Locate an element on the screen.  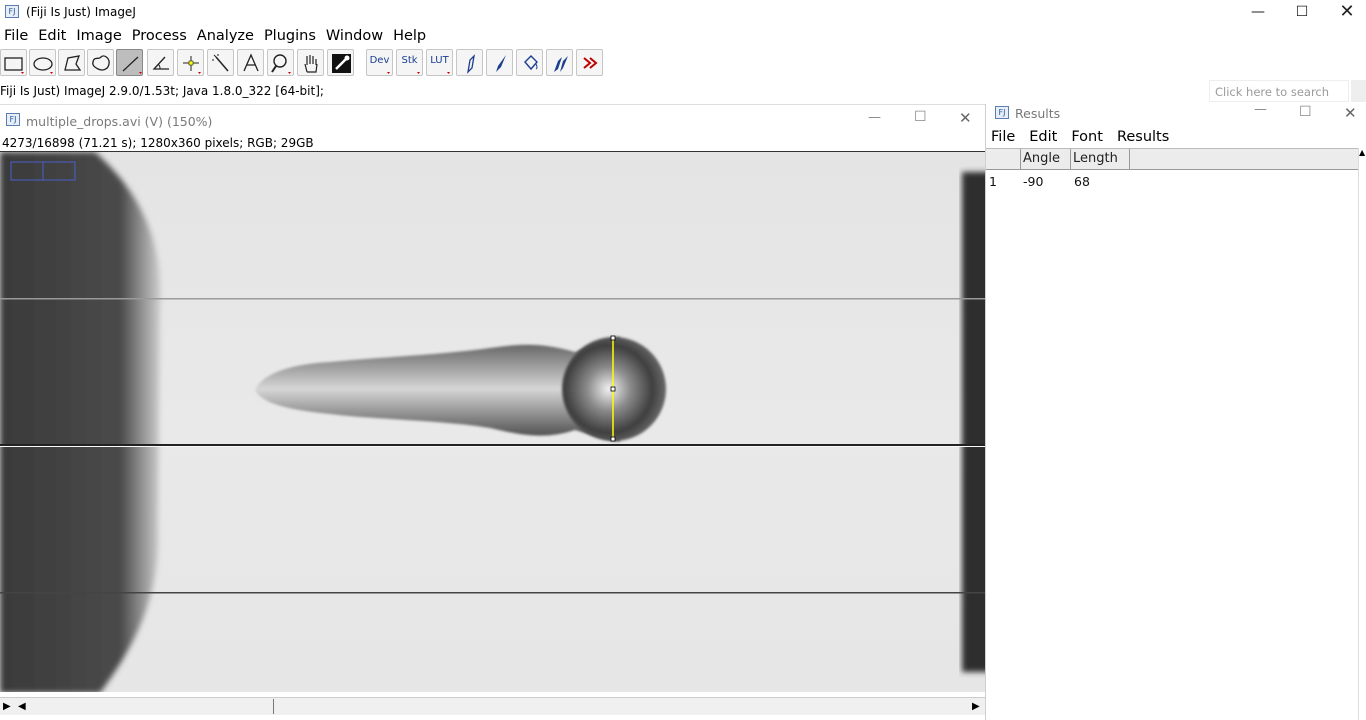
lut-tool: LUT is located at coordinates (439, 62).